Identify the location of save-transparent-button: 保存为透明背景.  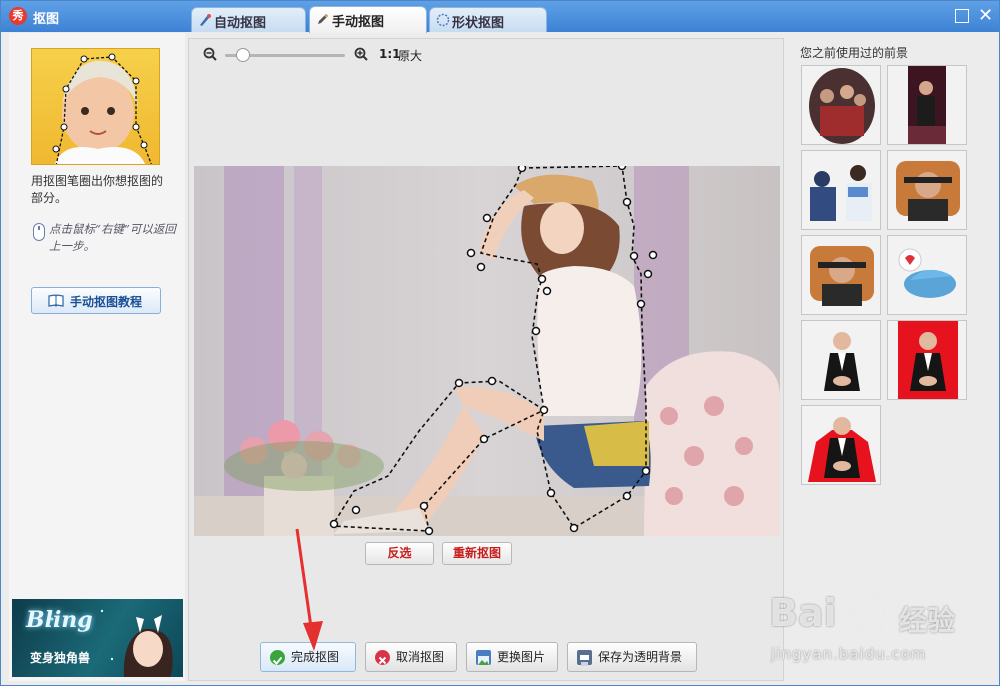
(632, 657).